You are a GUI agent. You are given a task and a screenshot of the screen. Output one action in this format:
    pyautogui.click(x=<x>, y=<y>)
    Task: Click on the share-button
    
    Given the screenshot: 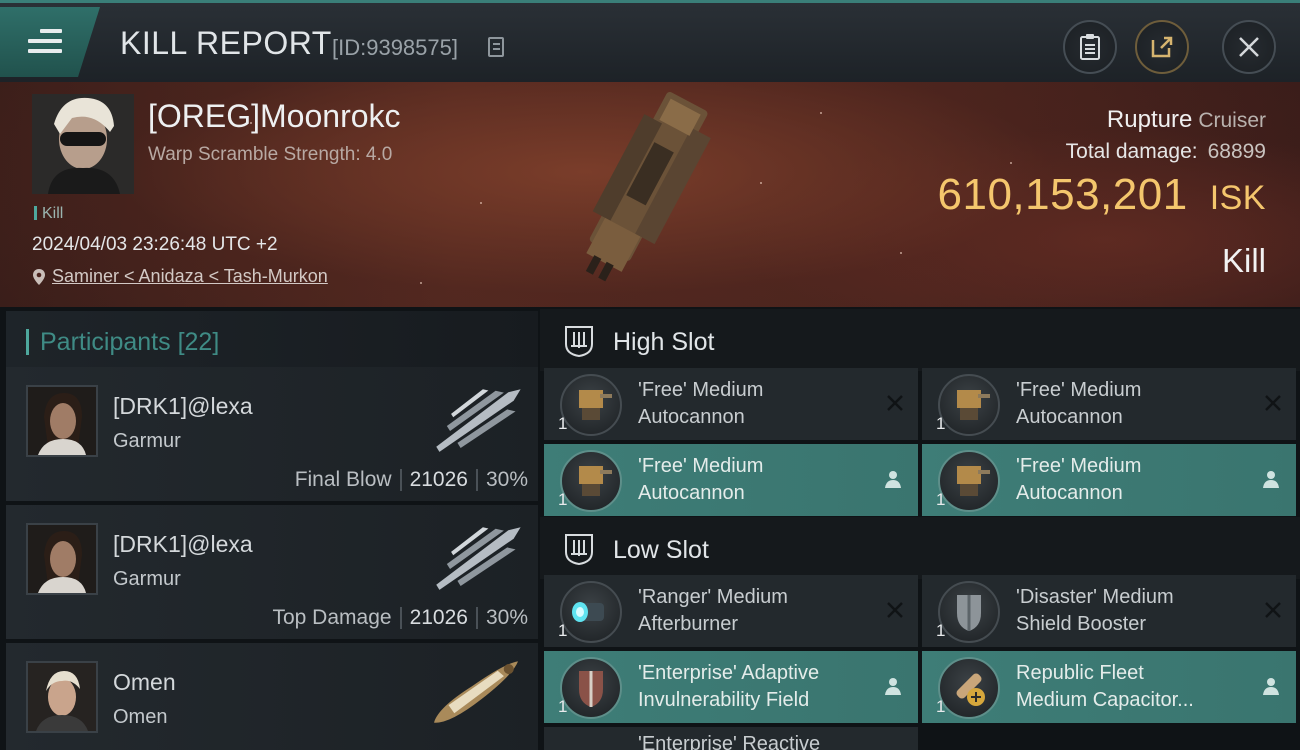 What is the action you would take?
    pyautogui.click(x=1162, y=47)
    